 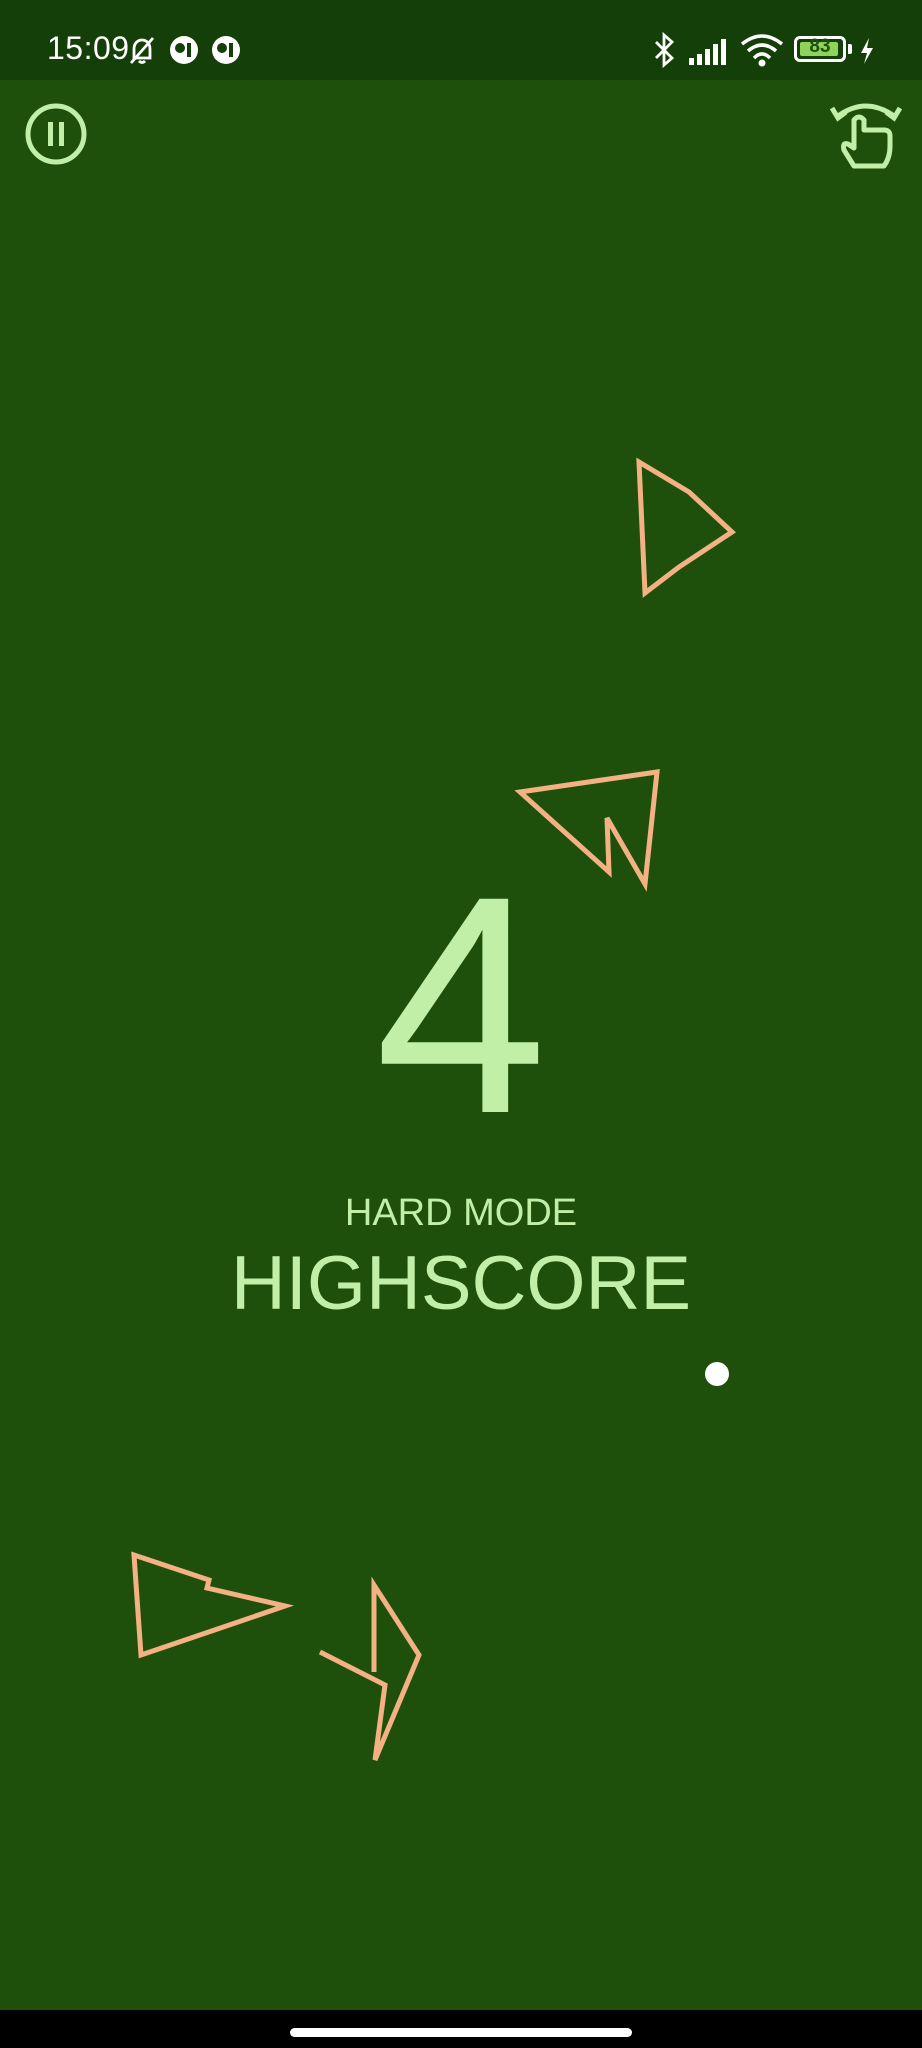 What do you see at coordinates (717, 1374) in the screenshot?
I see `ball` at bounding box center [717, 1374].